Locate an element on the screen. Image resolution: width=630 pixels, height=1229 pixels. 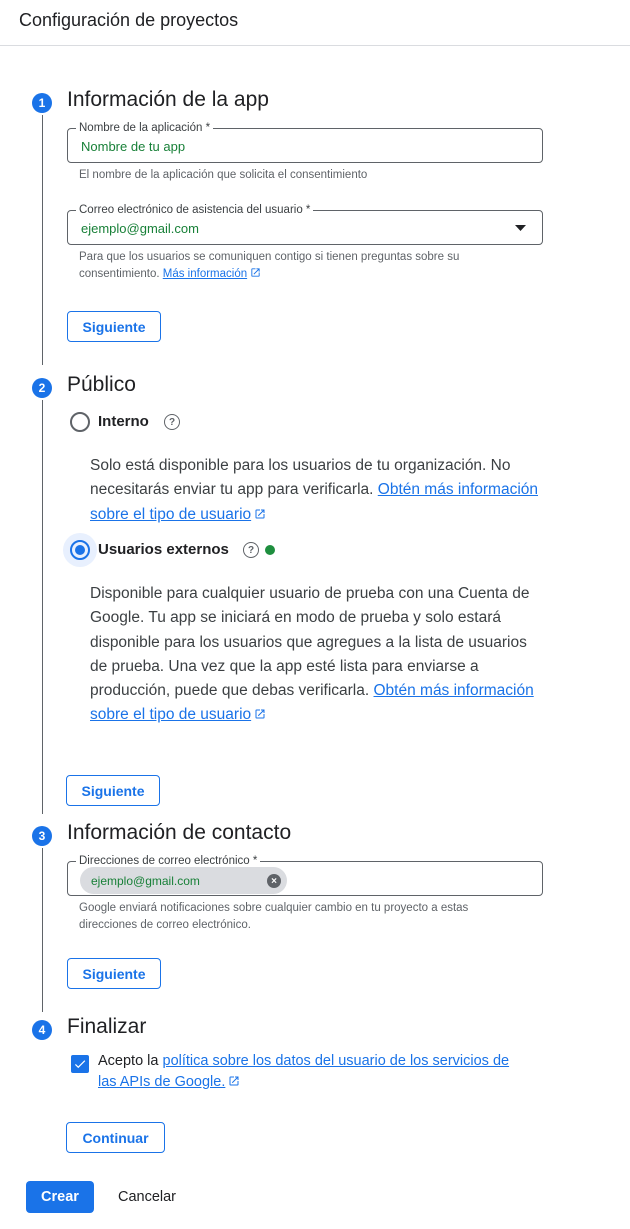
step-number-2: 2 is located at coordinates (42, 388).